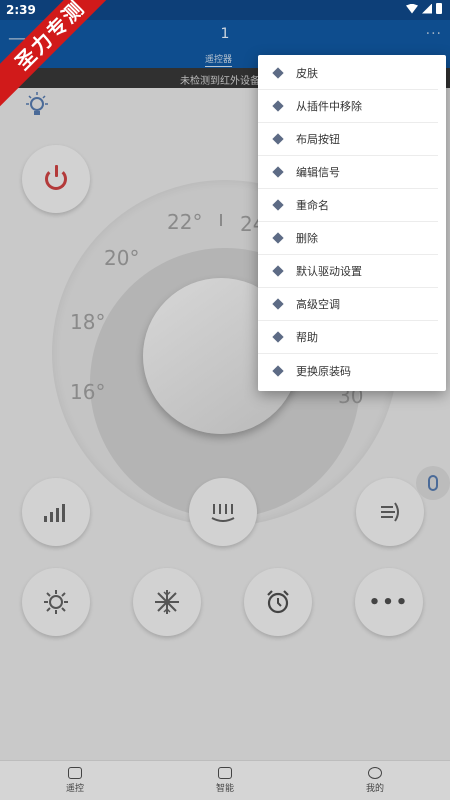 The height and width of the screenshot is (800, 450). What do you see at coordinates (219, 59) in the screenshot?
I see `tab-remote: 遥控器` at bounding box center [219, 59].